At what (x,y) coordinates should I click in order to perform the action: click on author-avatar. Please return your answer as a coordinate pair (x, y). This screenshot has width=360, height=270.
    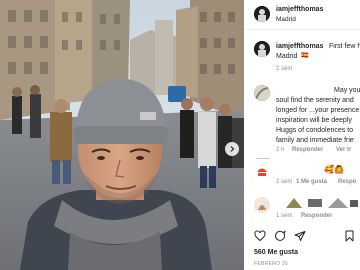
    Looking at the image, I should click on (262, 14).